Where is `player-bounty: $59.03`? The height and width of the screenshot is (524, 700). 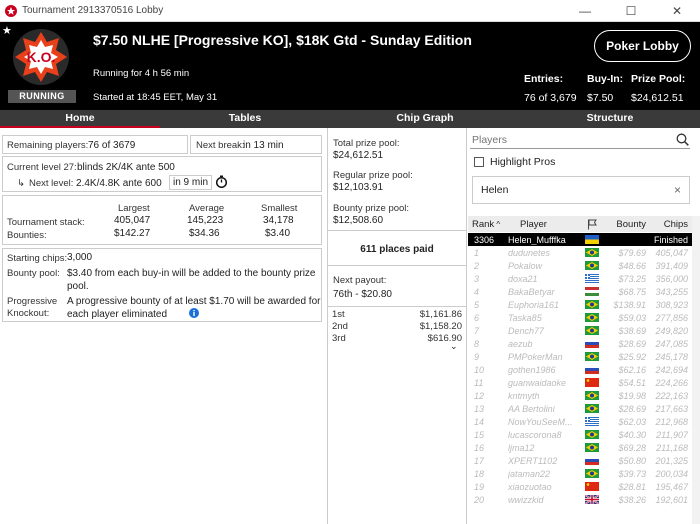 player-bounty: $59.03 is located at coordinates (632, 317).